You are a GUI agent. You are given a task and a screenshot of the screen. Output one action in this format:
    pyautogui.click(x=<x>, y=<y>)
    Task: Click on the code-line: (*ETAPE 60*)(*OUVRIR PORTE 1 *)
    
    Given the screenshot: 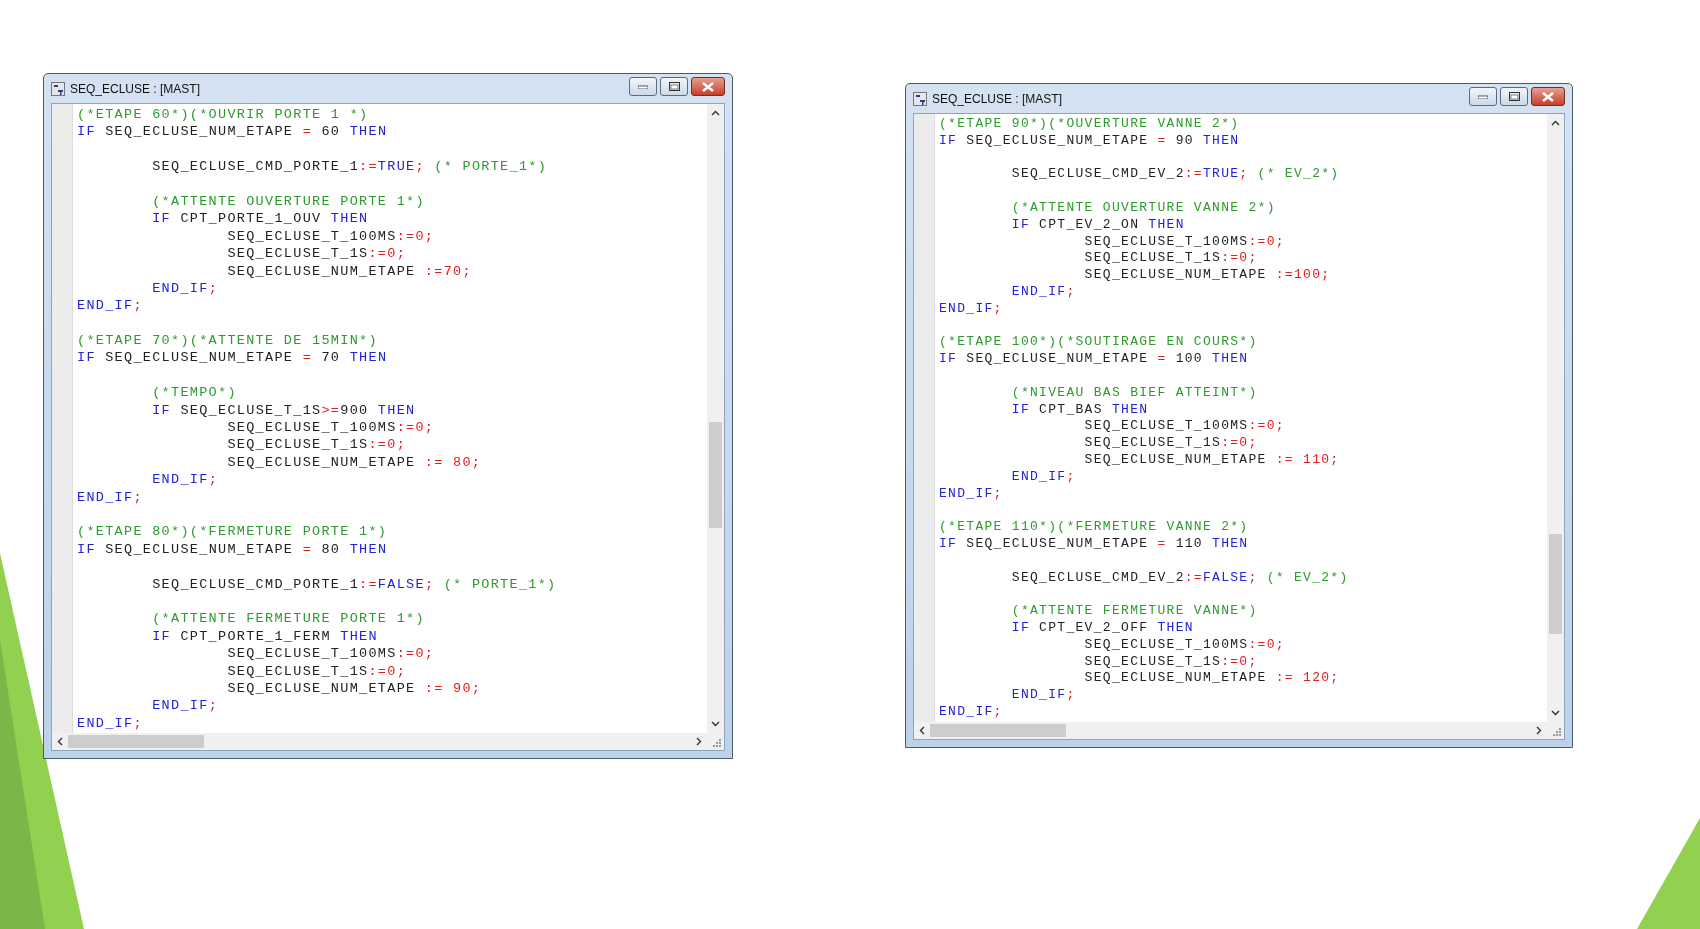 What is the action you would take?
    pyautogui.click(x=223, y=114)
    